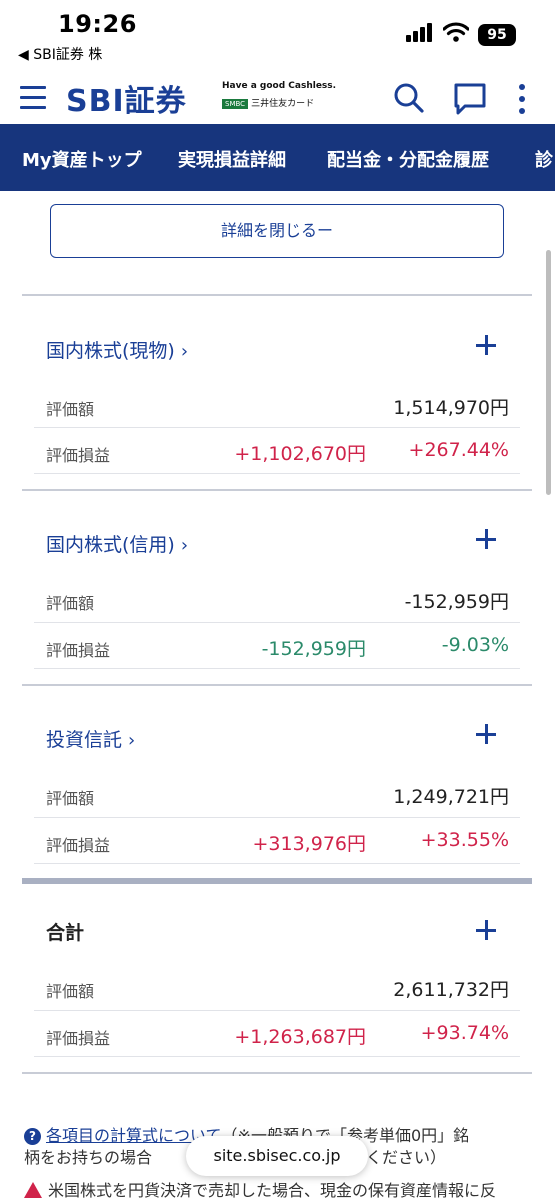  I want to click on pl-percent: -9.03%, so click(475, 645).